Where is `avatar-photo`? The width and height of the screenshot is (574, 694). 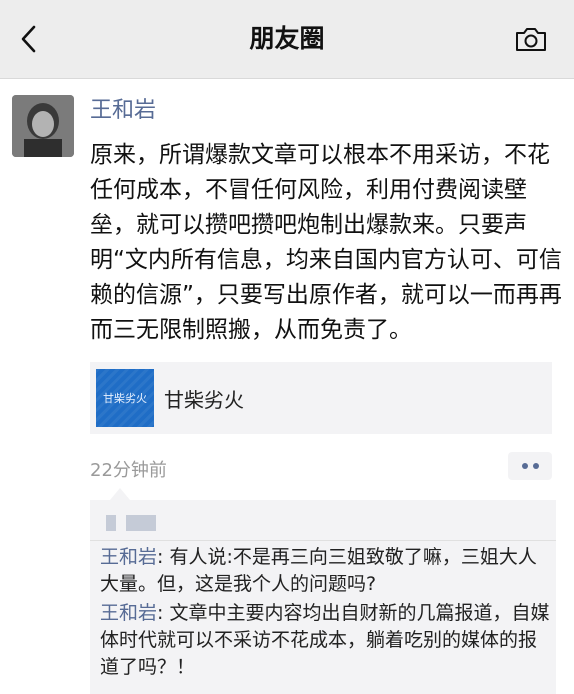
avatar-photo is located at coordinates (43, 126).